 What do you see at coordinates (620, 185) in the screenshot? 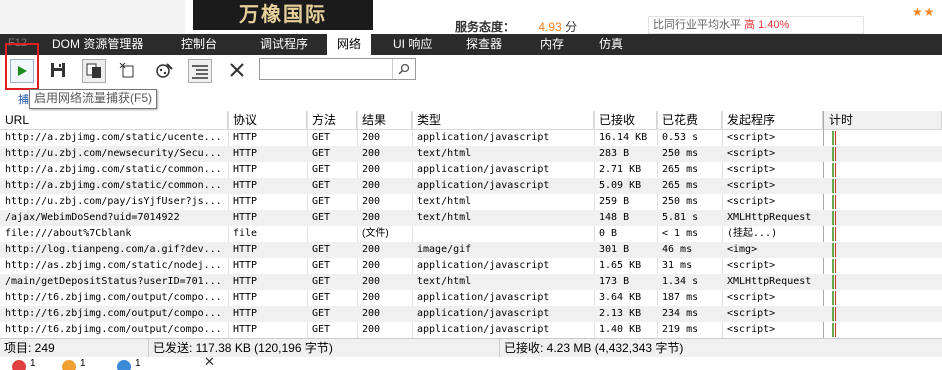
I see `cell-received: 5.09 KB` at bounding box center [620, 185].